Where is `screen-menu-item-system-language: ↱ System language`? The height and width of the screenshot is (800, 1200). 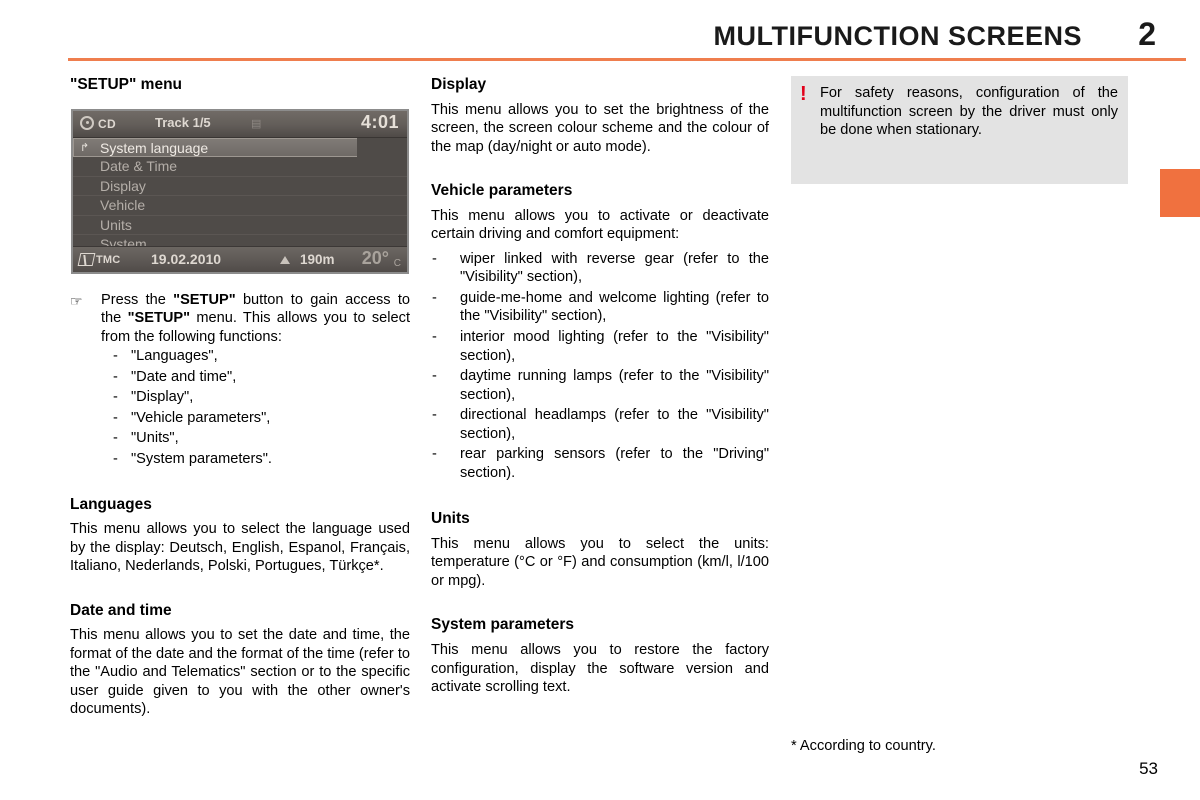 screen-menu-item-system-language: ↱ System language is located at coordinates (215, 147).